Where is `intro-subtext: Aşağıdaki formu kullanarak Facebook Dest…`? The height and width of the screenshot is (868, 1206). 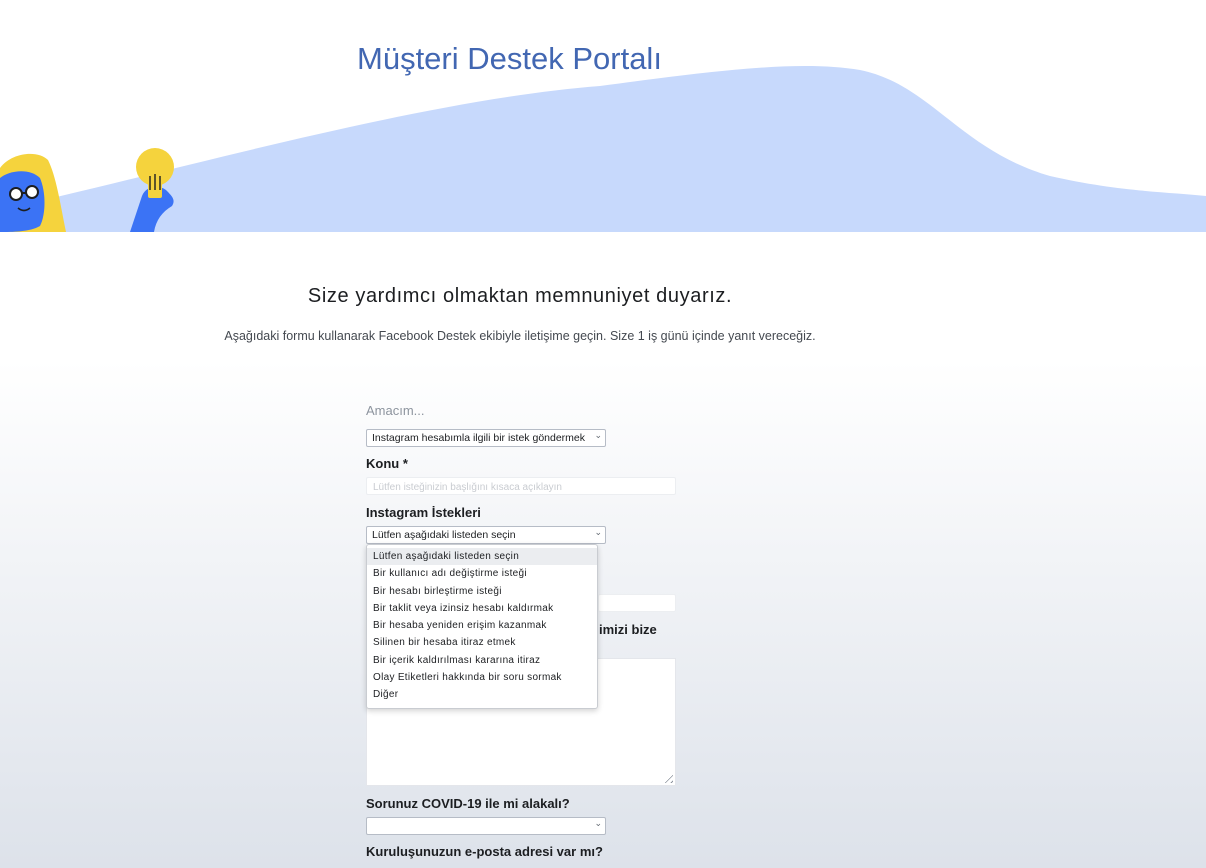
intro-subtext: Aşağıdaki formu kullanarak Facebook Dest… is located at coordinates (520, 336).